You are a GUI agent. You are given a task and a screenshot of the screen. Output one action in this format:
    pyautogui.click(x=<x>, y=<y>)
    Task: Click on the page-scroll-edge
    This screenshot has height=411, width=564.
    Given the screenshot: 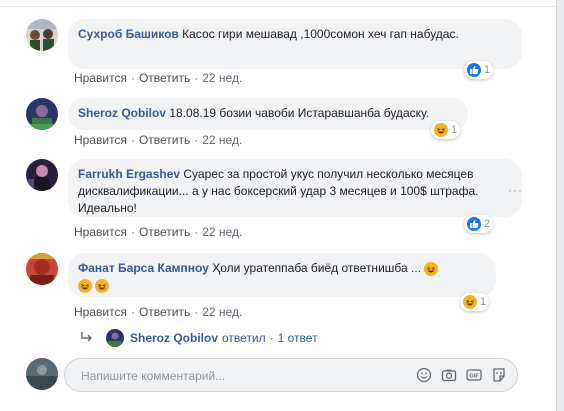 What is the action you would take?
    pyautogui.click(x=560, y=205)
    